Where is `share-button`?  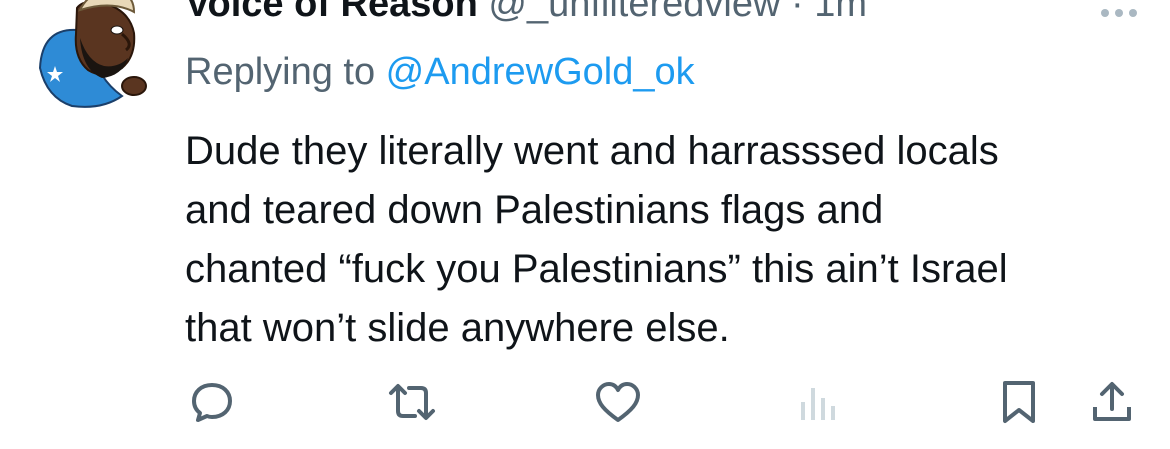
share-button is located at coordinates (1112, 402).